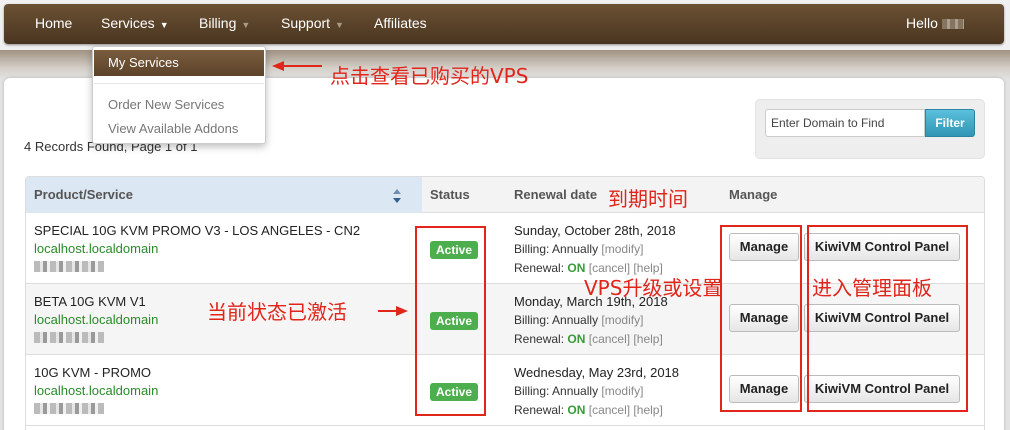 The image size is (1010, 430). I want to click on arrow-left-icon, so click(297, 66).